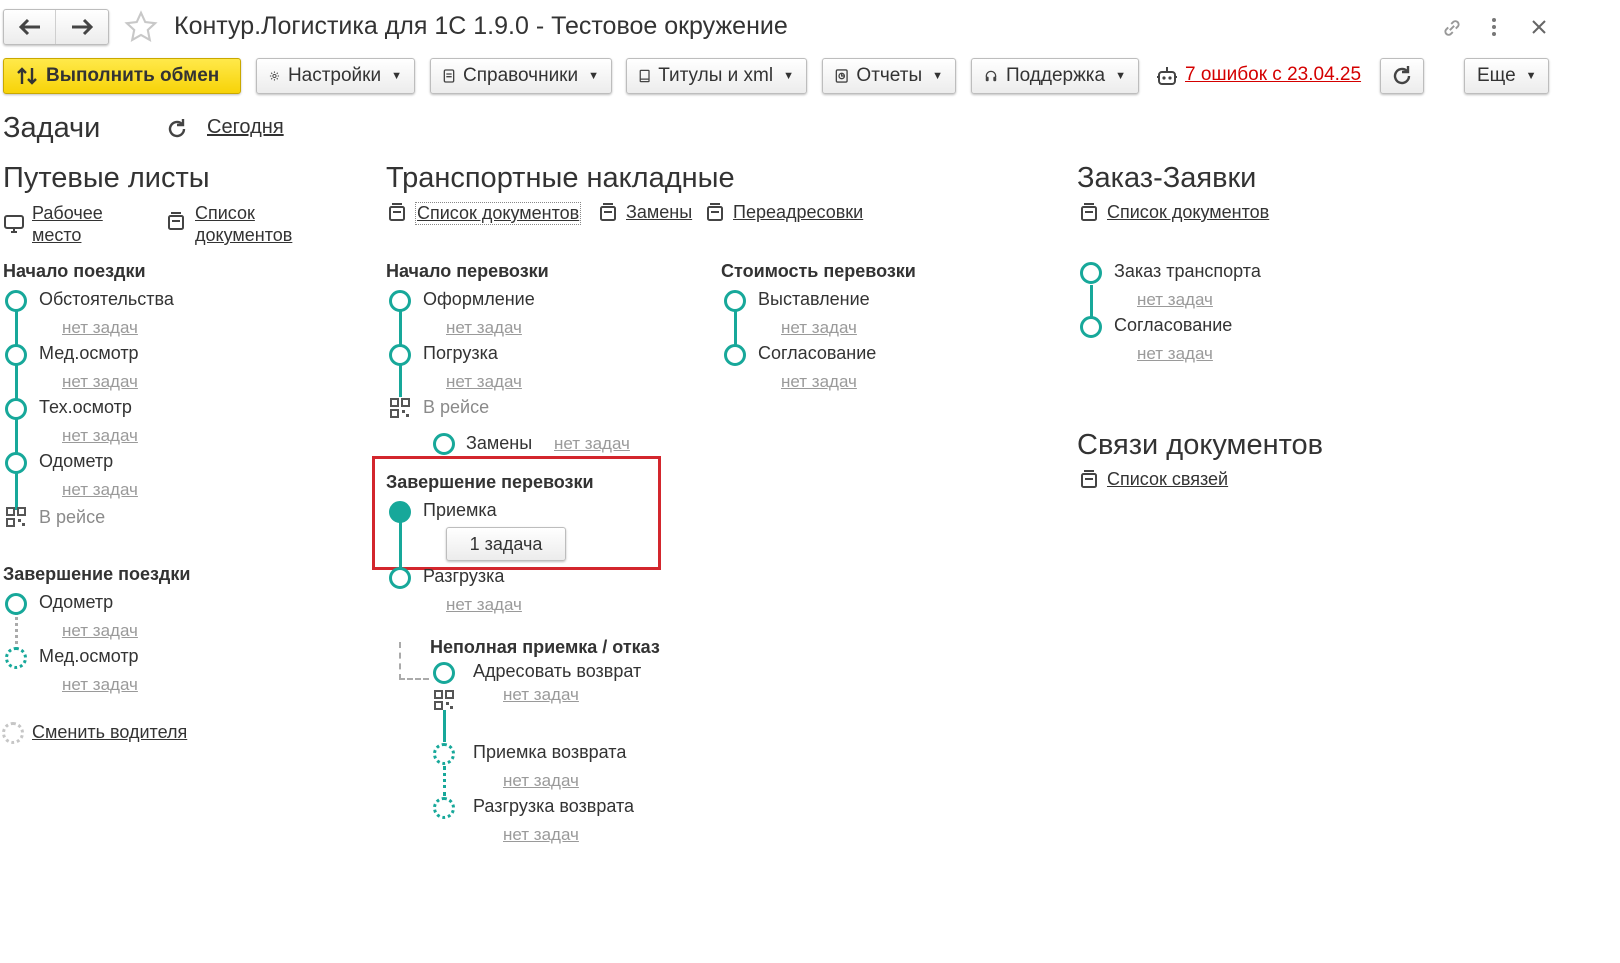  I want to click on timeline-line, so click(444, 726).